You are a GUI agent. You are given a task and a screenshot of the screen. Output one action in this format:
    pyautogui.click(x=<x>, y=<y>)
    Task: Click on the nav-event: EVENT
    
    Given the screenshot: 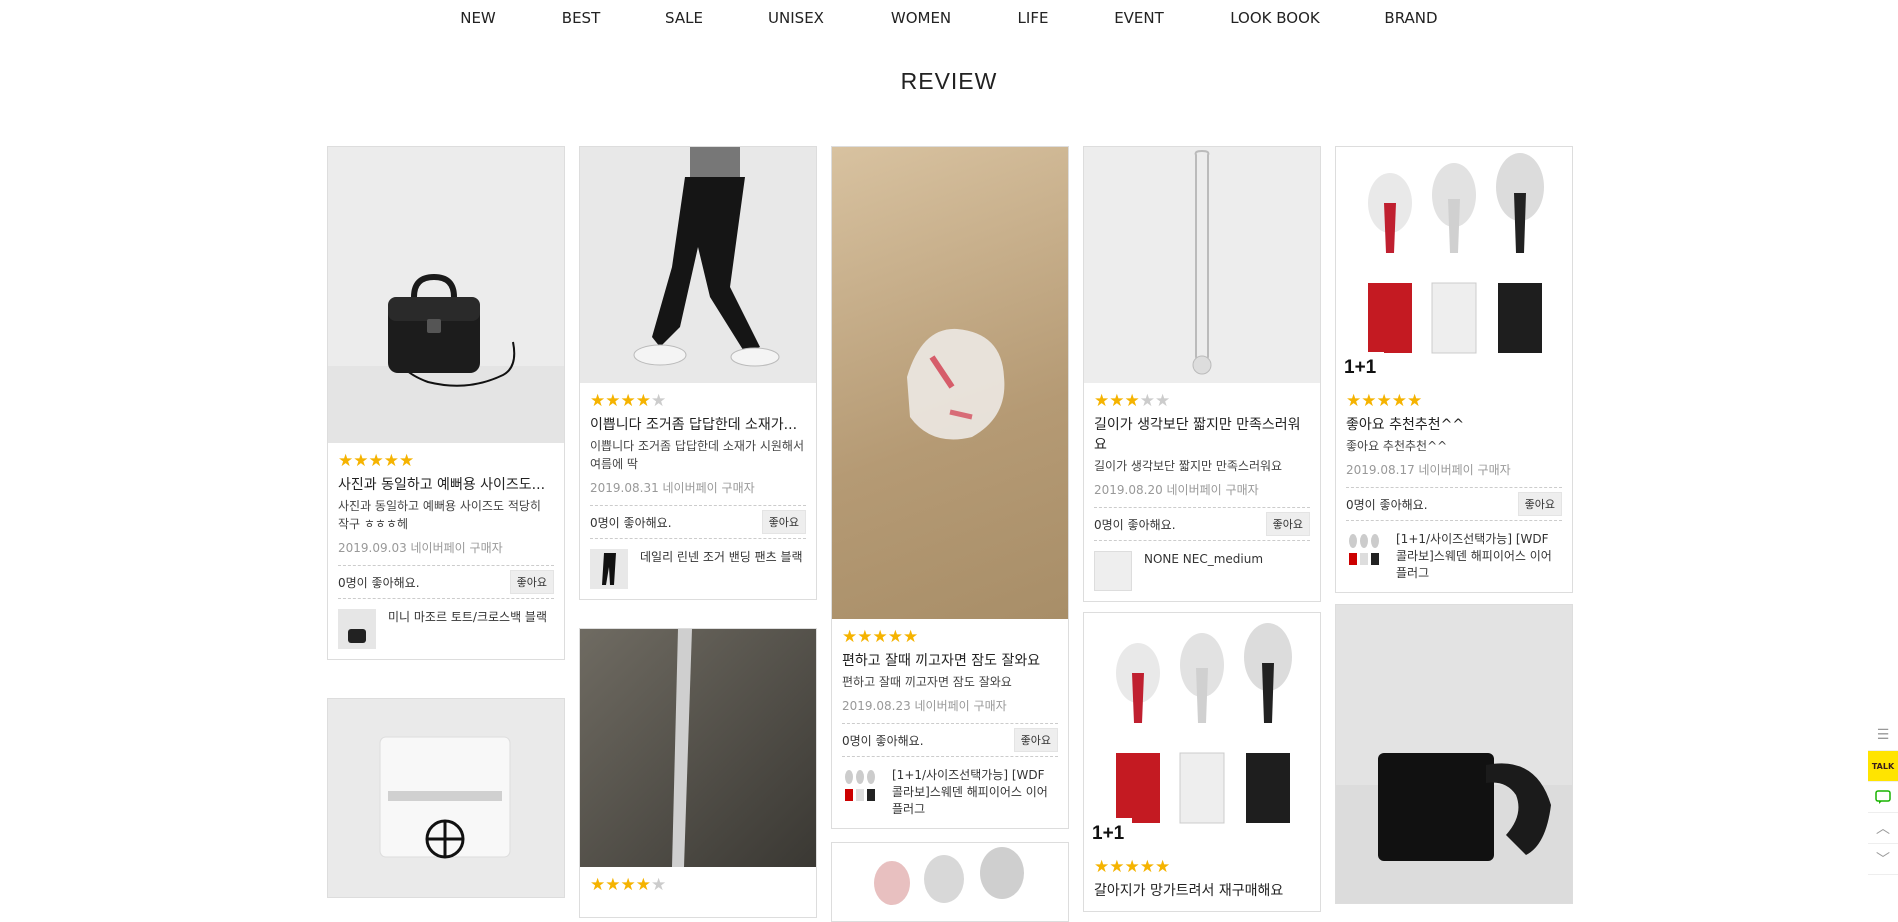 What is the action you would take?
    pyautogui.click(x=1139, y=18)
    